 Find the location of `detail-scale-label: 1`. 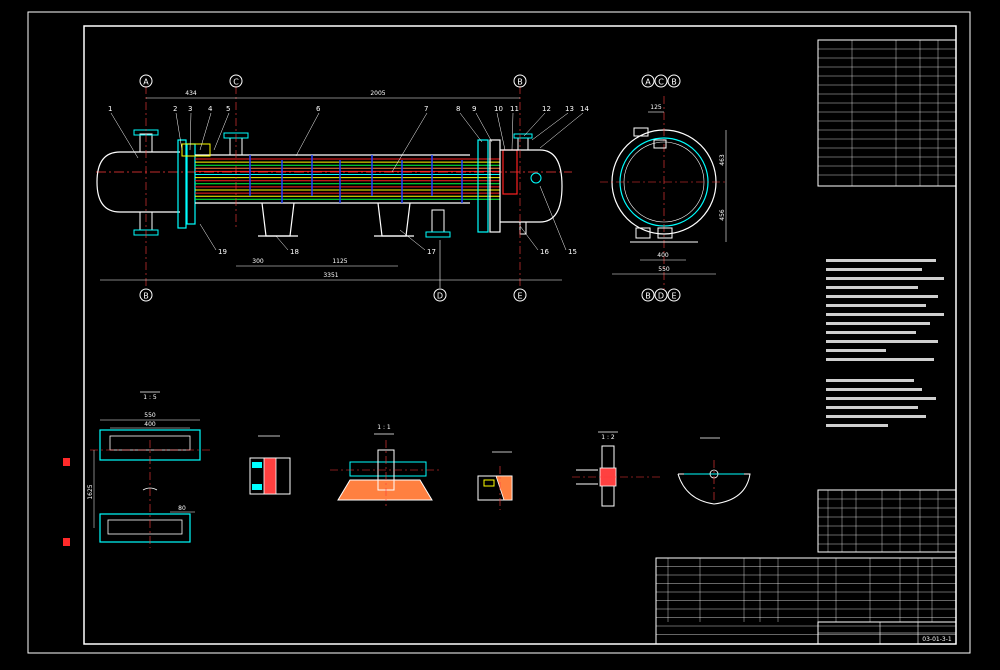

detail-scale-label: 1 is located at coordinates (384, 427).